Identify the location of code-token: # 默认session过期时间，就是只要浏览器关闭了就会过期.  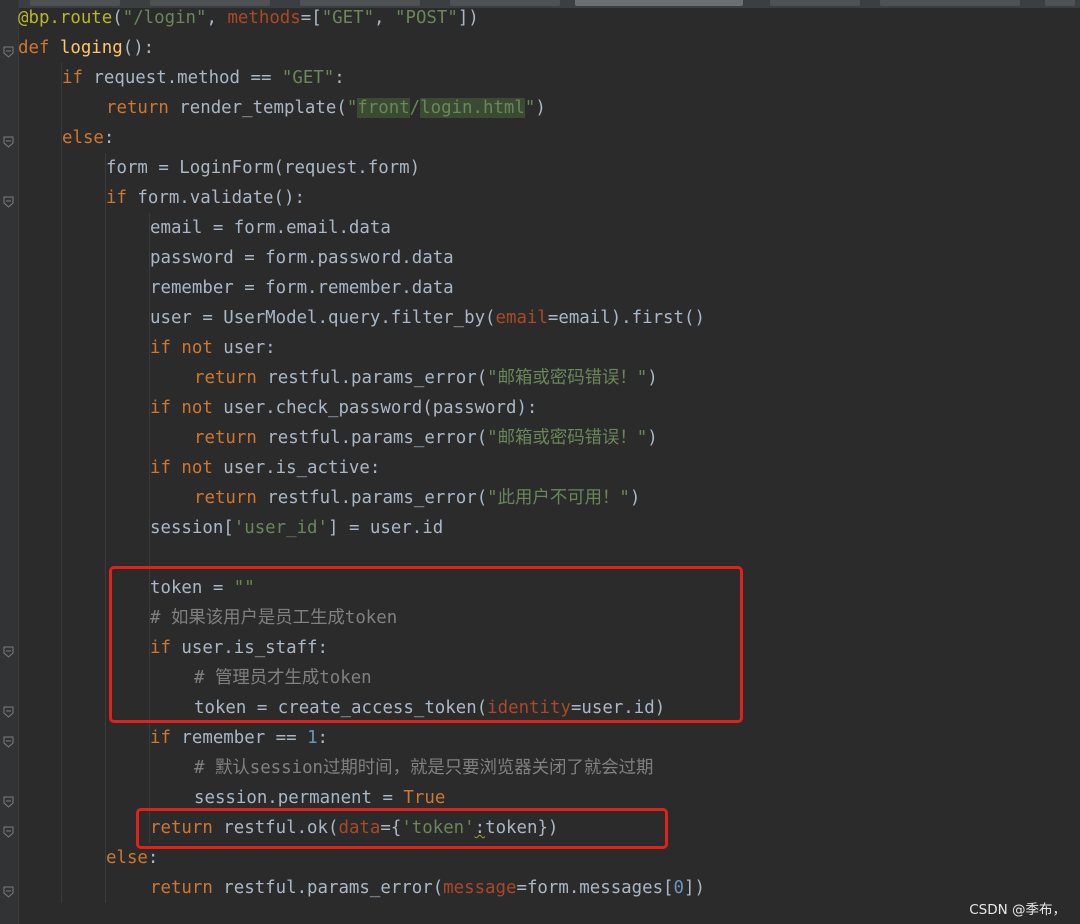
(424, 768).